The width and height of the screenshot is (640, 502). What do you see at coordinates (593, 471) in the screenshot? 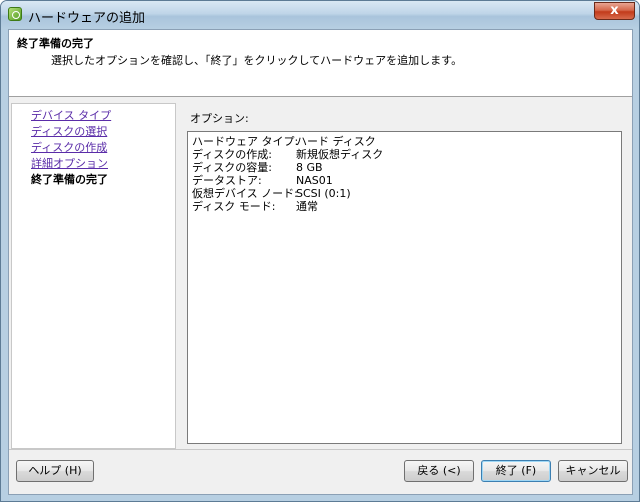
I see `cancel-button: キャンセル` at bounding box center [593, 471].